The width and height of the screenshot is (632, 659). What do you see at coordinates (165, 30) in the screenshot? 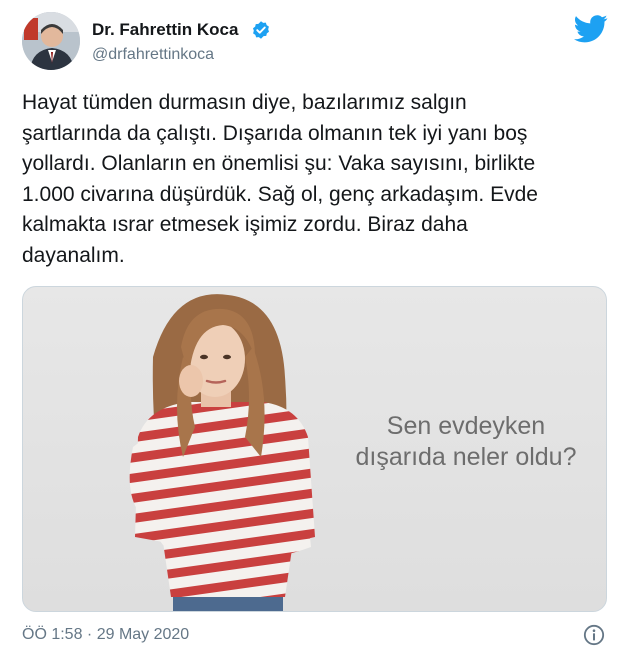
I see `author-name: Dr. Fahrettin Koca` at bounding box center [165, 30].